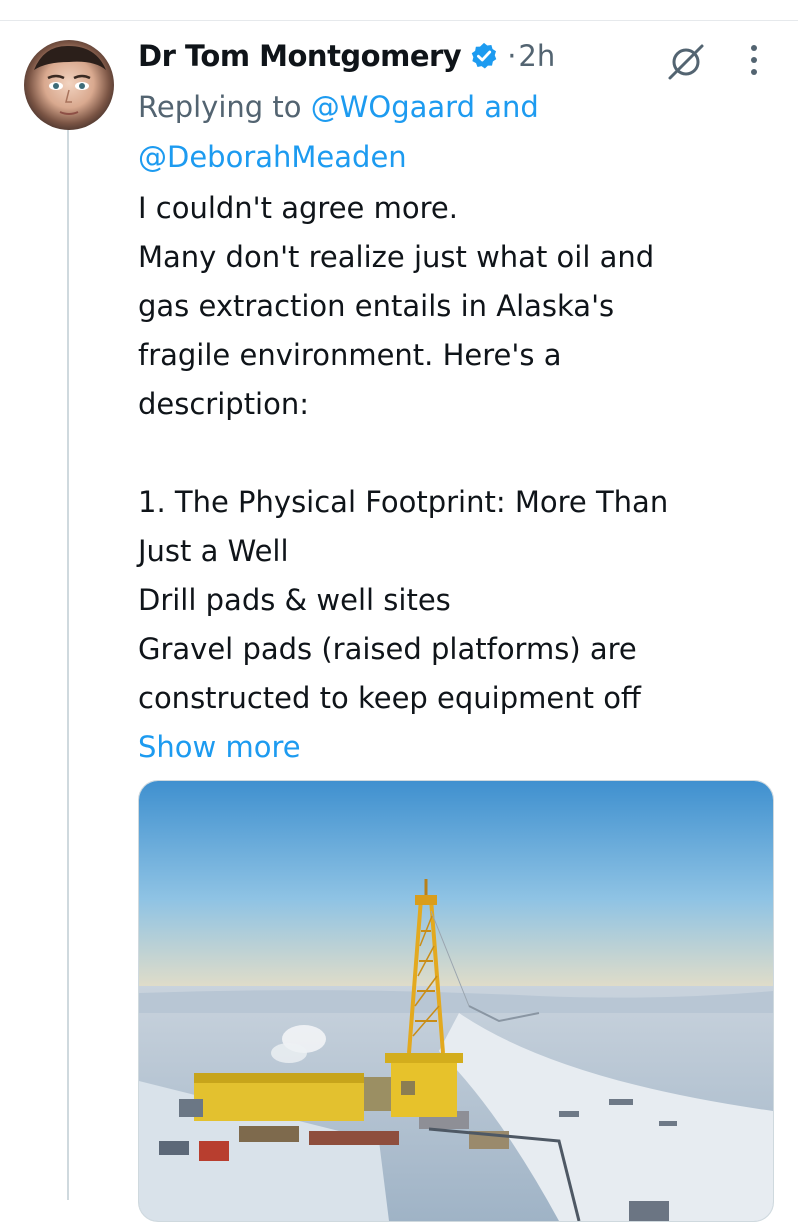 The width and height of the screenshot is (798, 1222). Describe the element at coordinates (300, 56) in the screenshot. I see `author-name: Dr Tom Montgomery` at that location.